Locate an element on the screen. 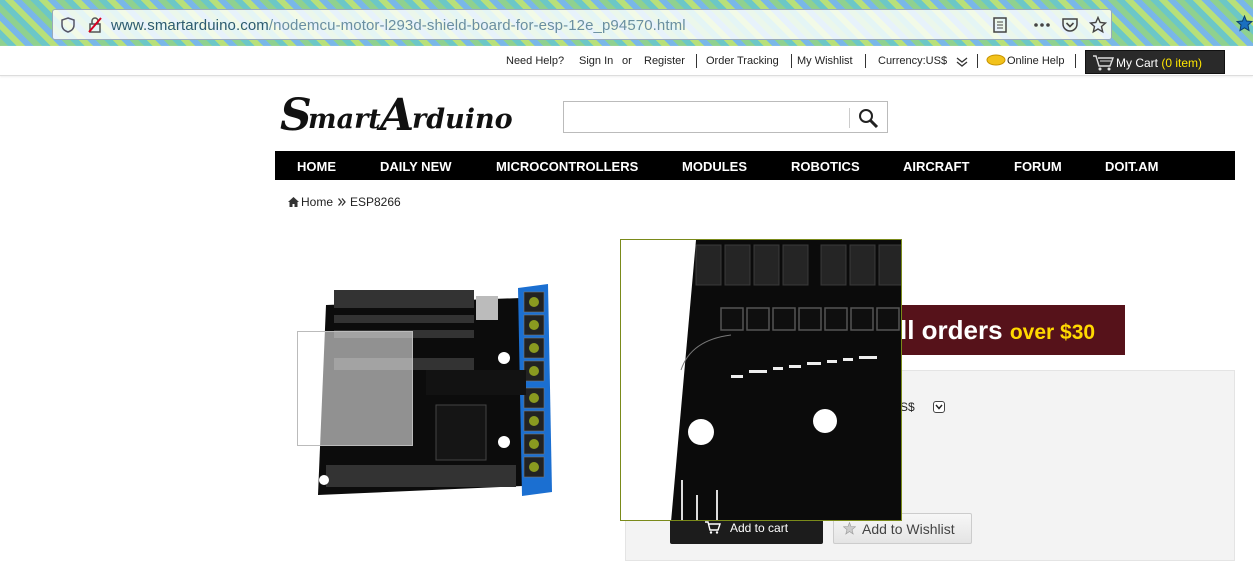 This screenshot has height=561, width=1253. smartarduino-logo: S mart A rduino is located at coordinates (410, 113).